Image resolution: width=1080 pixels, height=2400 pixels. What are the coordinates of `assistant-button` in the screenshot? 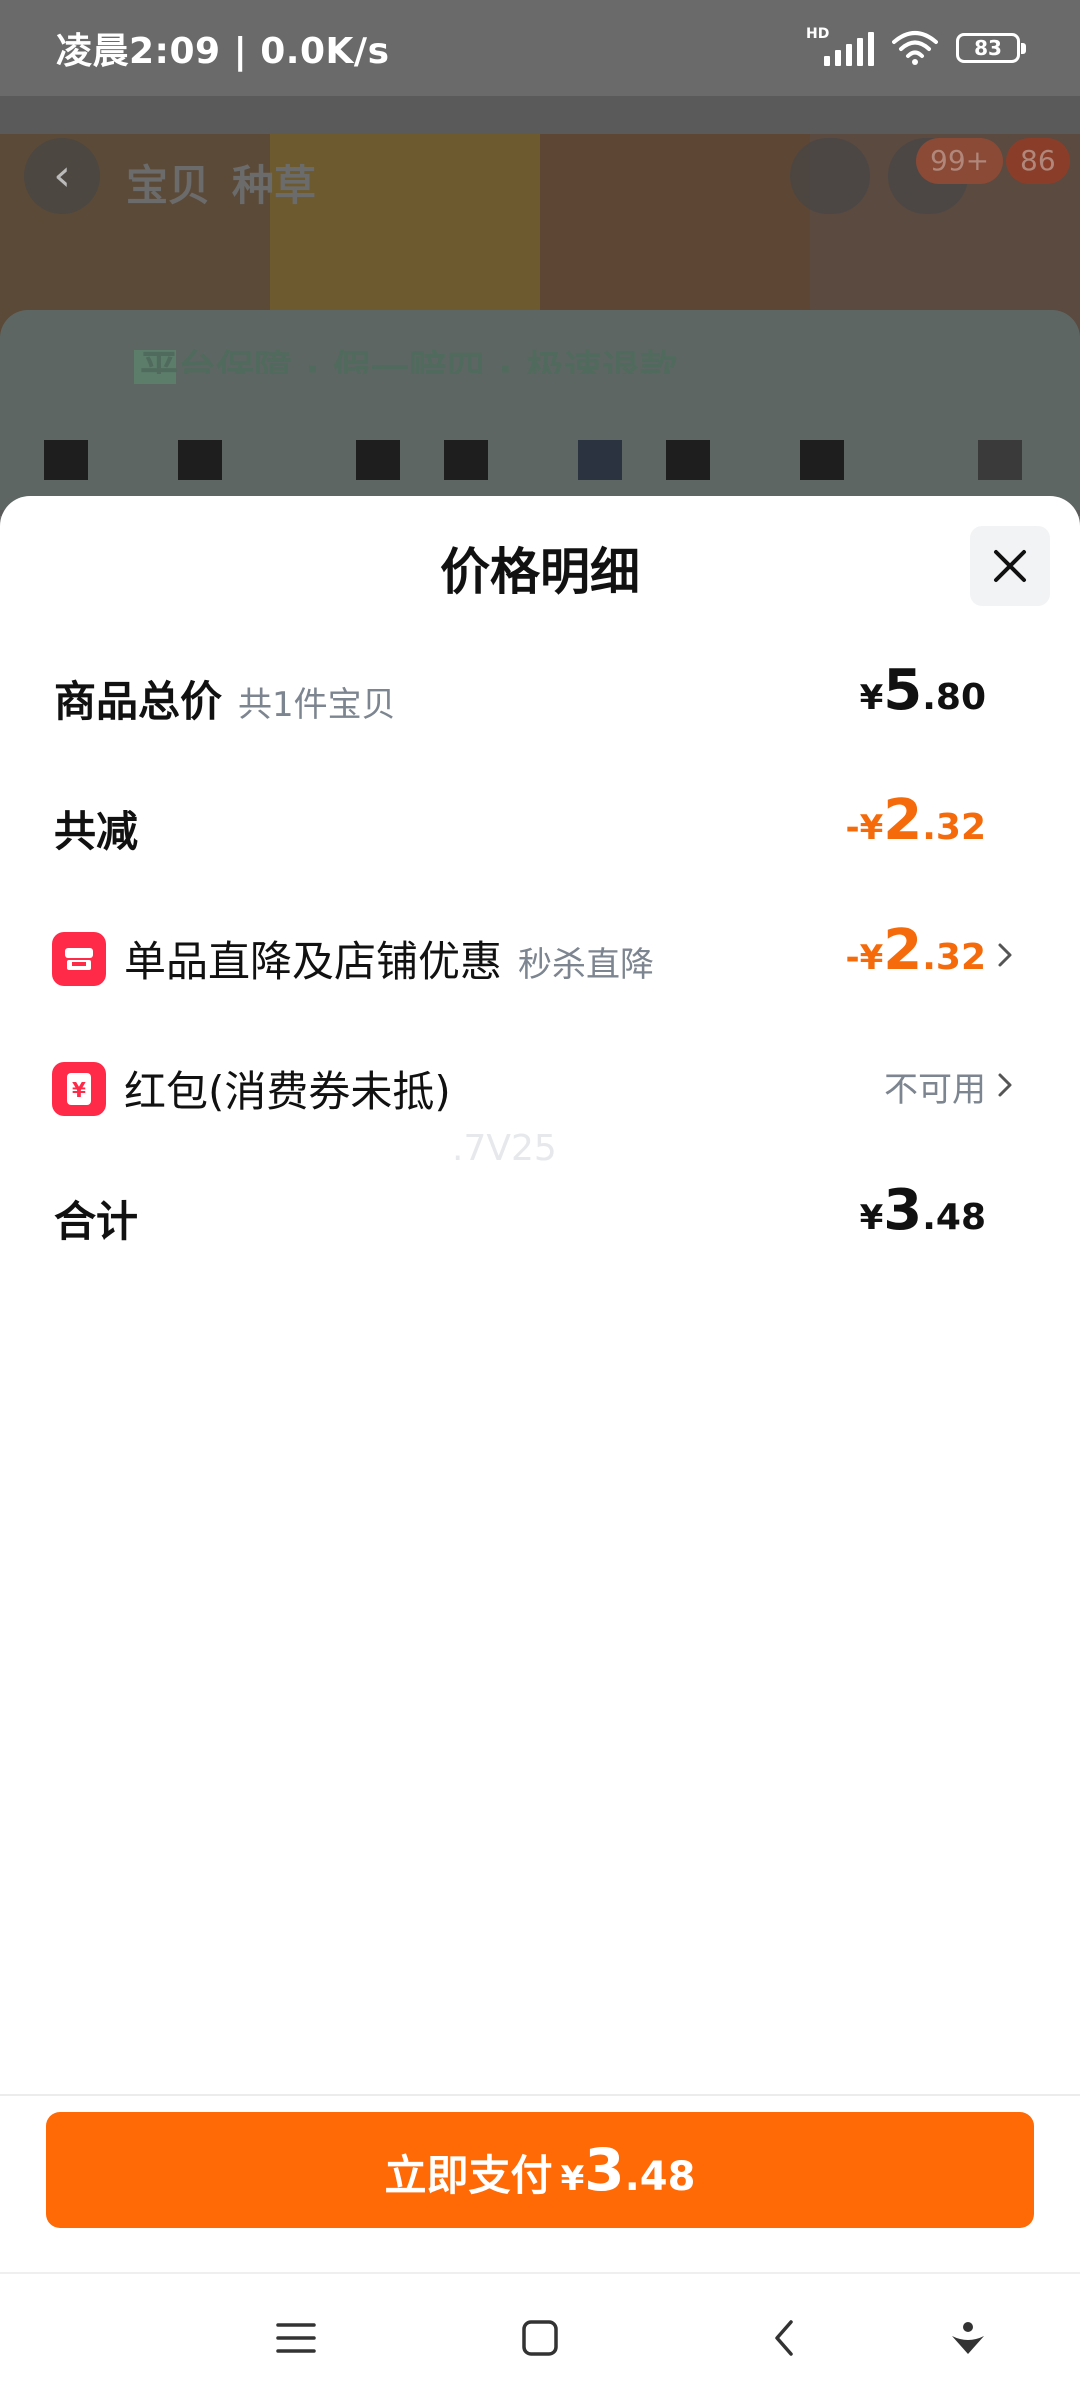 It's located at (968, 2338).